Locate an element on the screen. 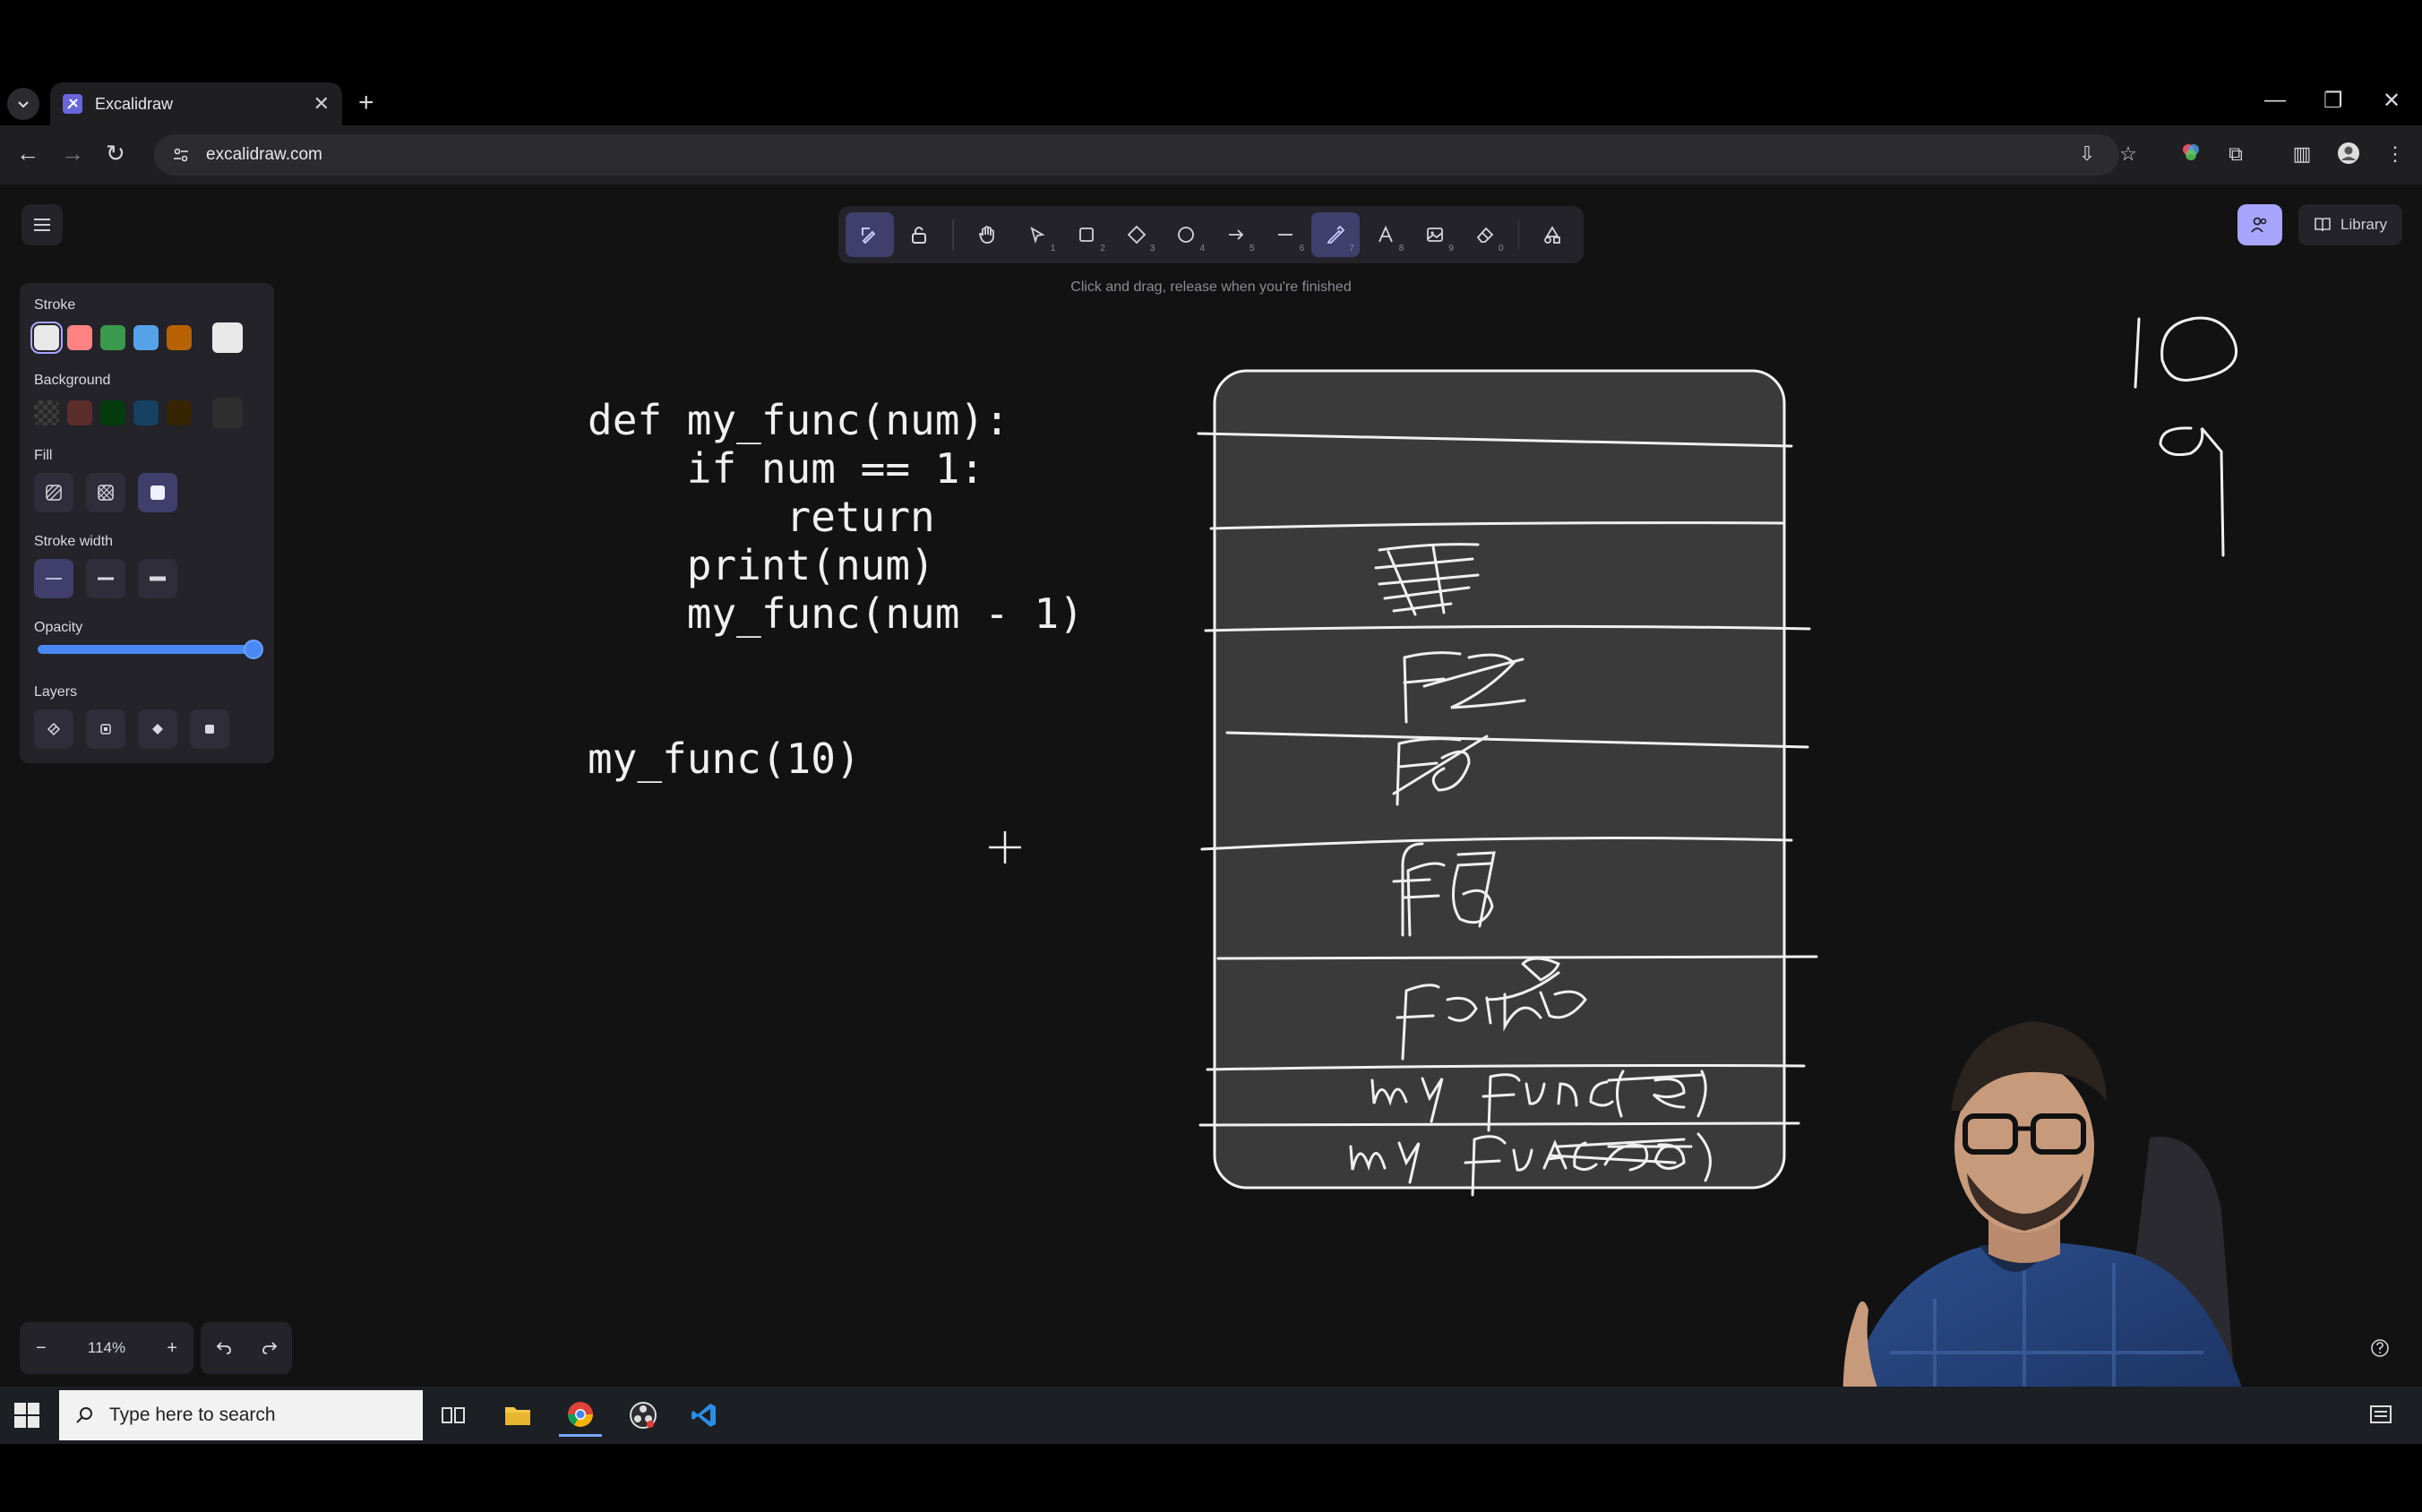 This screenshot has width=2422, height=1512. address-bar: excalidraw.com is located at coordinates (1136, 155).